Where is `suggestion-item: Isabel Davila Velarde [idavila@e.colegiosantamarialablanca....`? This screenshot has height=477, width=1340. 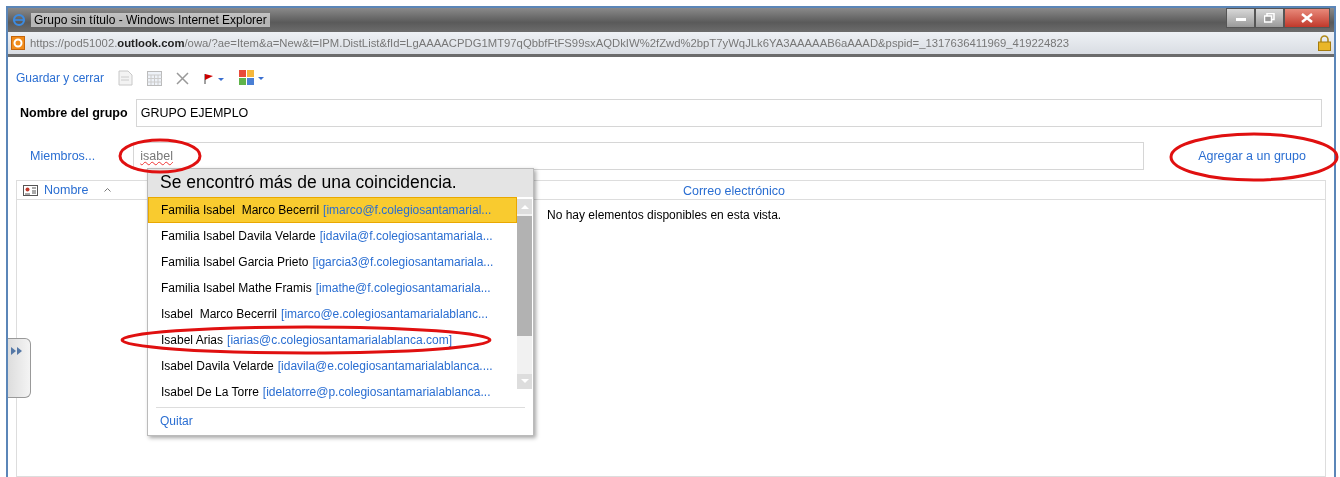
suggestion-item: Isabel Davila Velarde [idavila@e.colegiosantamarialablanca.... is located at coordinates (332, 366).